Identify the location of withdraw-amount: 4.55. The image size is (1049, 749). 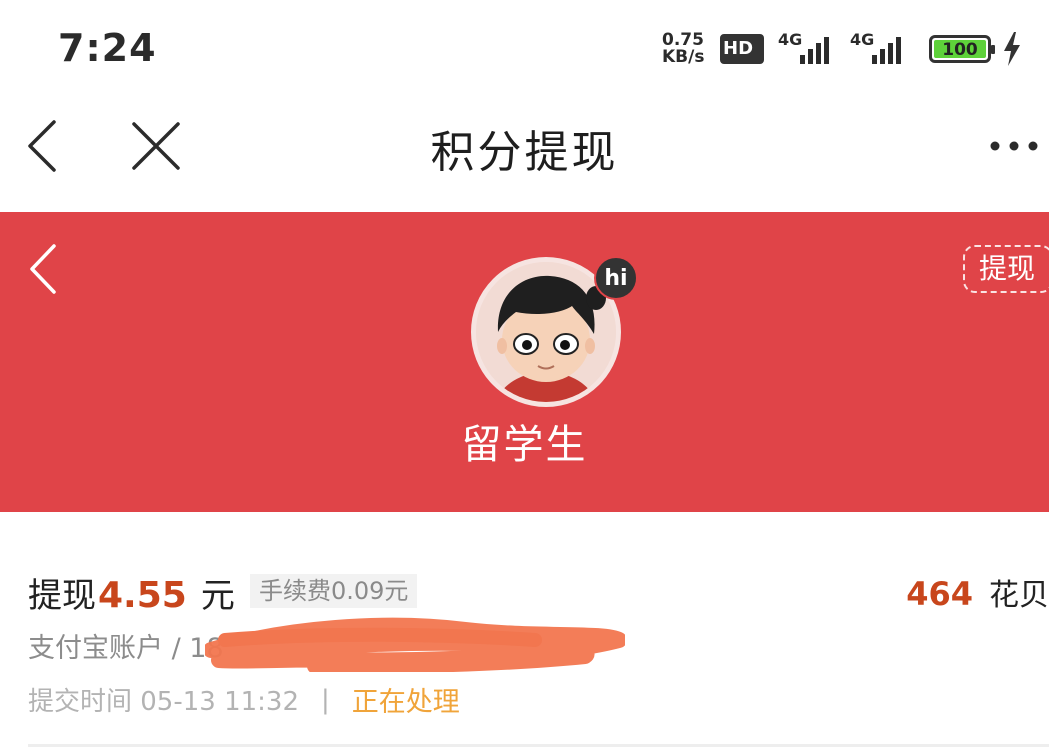
(142, 595).